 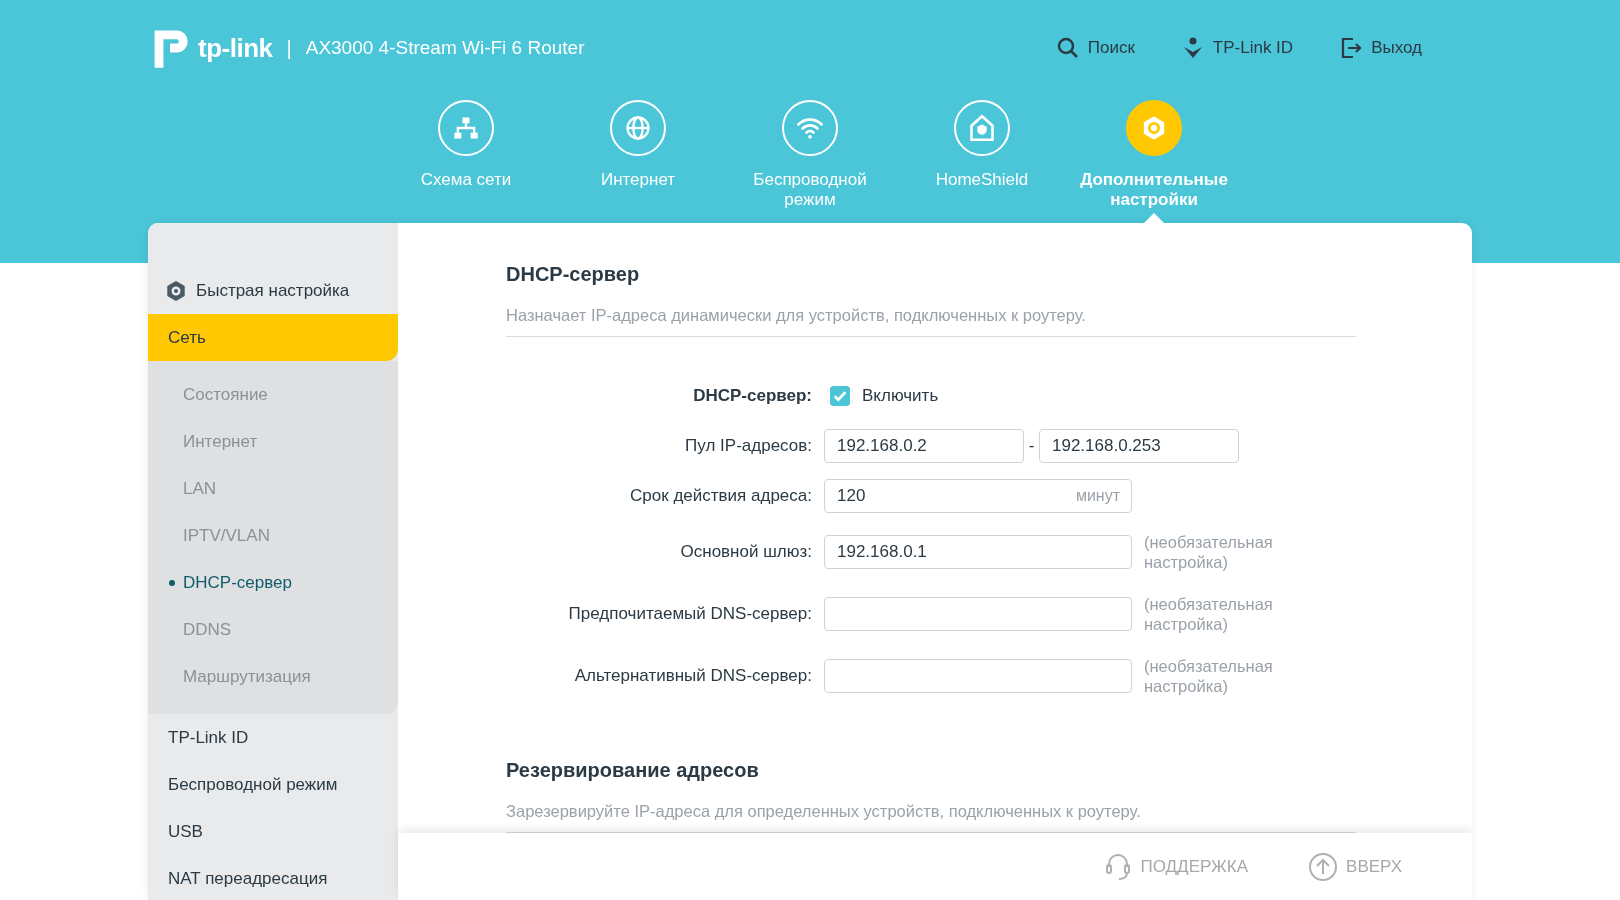 I want to click on sidebar-item: Быстрая настройка, so click(x=273, y=290).